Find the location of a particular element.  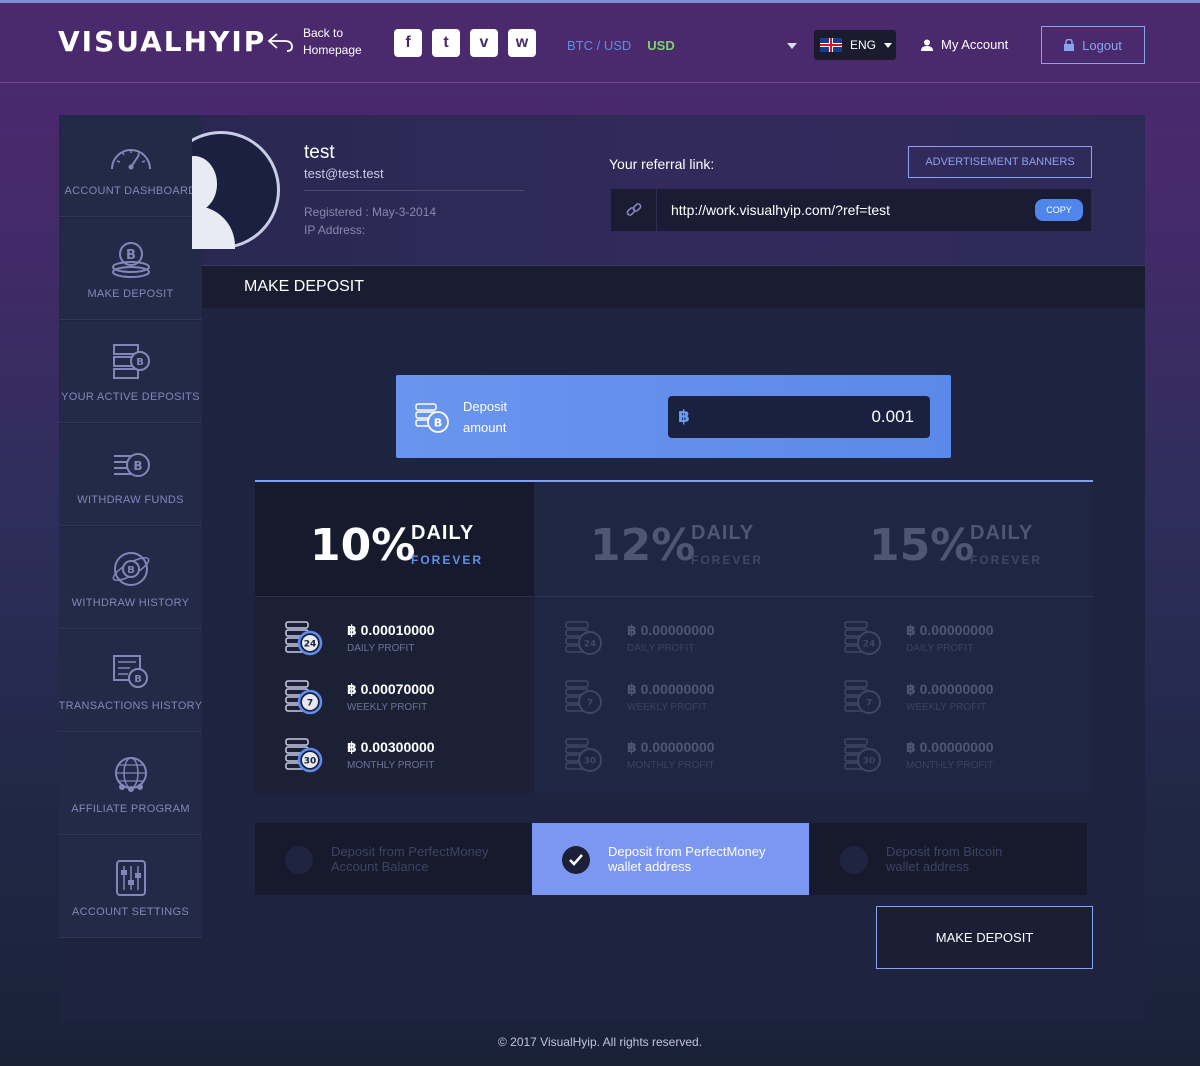

user-email: test@test.test is located at coordinates (344, 173).